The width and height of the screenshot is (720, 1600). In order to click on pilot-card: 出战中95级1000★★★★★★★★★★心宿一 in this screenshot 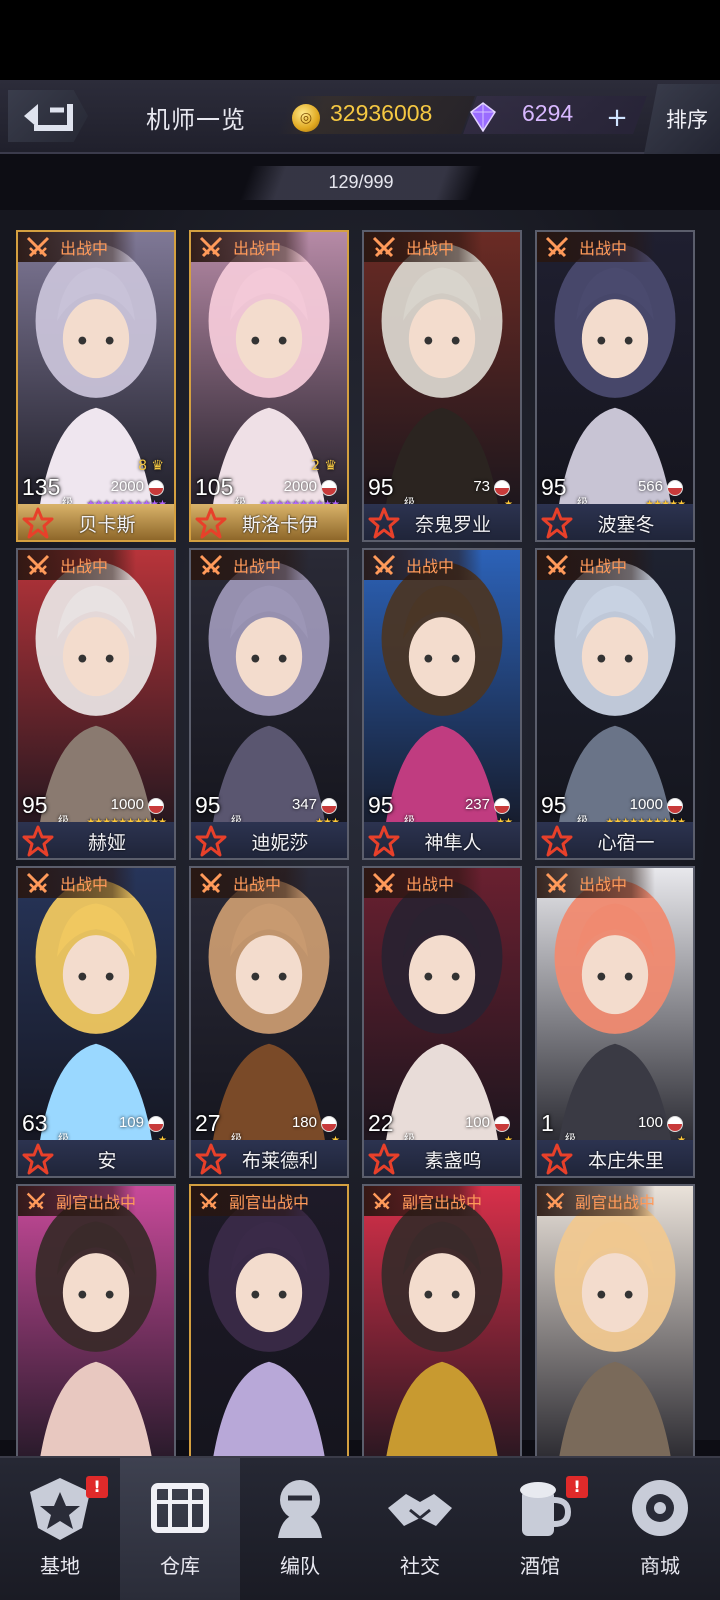, I will do `click(615, 704)`.